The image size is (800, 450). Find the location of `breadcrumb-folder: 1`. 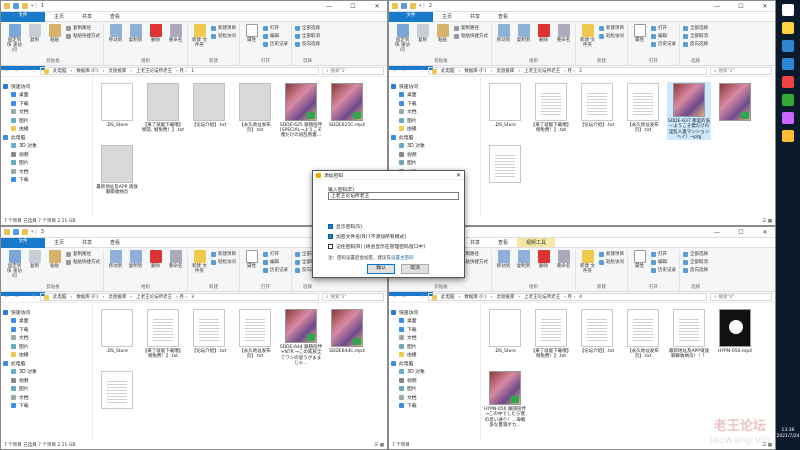

breadcrumb-folder: 1 is located at coordinates (192, 71).